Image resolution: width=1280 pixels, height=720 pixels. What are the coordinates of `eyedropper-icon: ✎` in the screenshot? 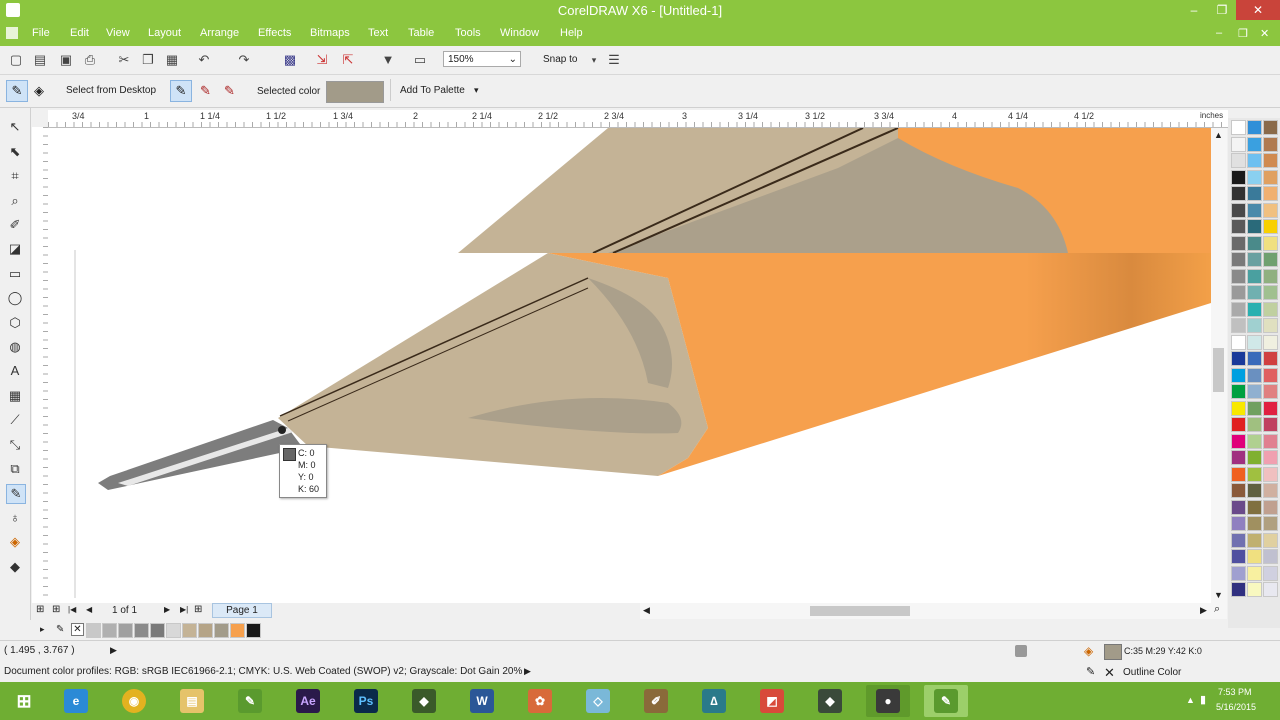 It's located at (60, 629).